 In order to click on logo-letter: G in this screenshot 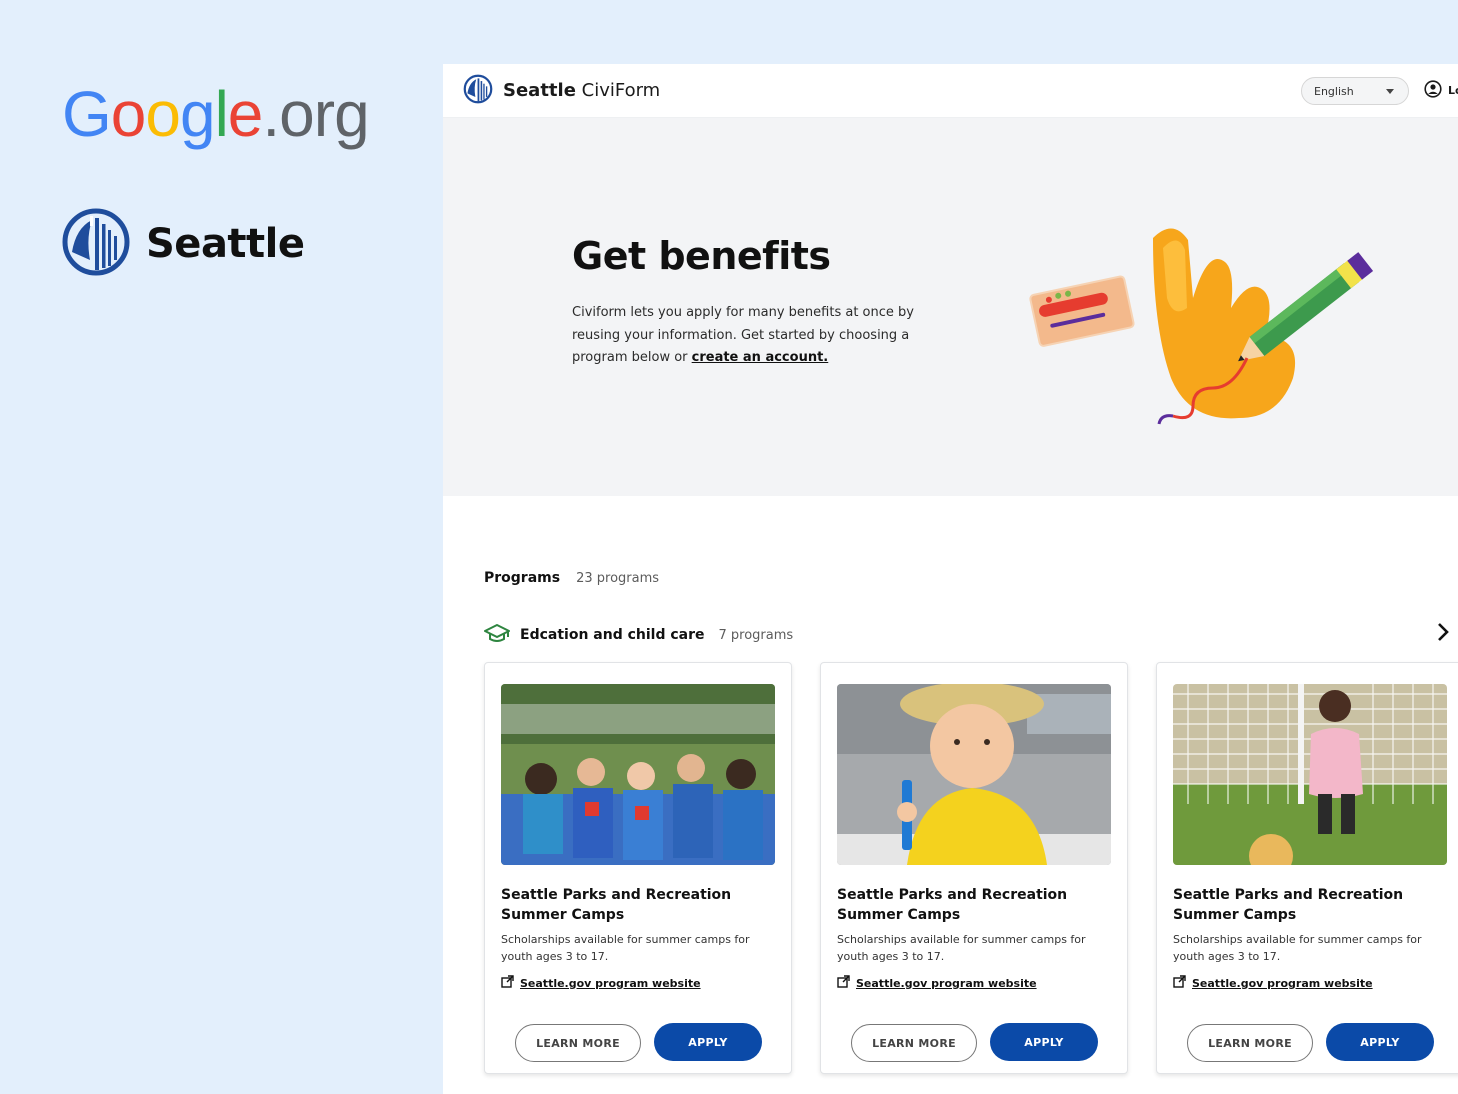, I will do `click(87, 114)`.